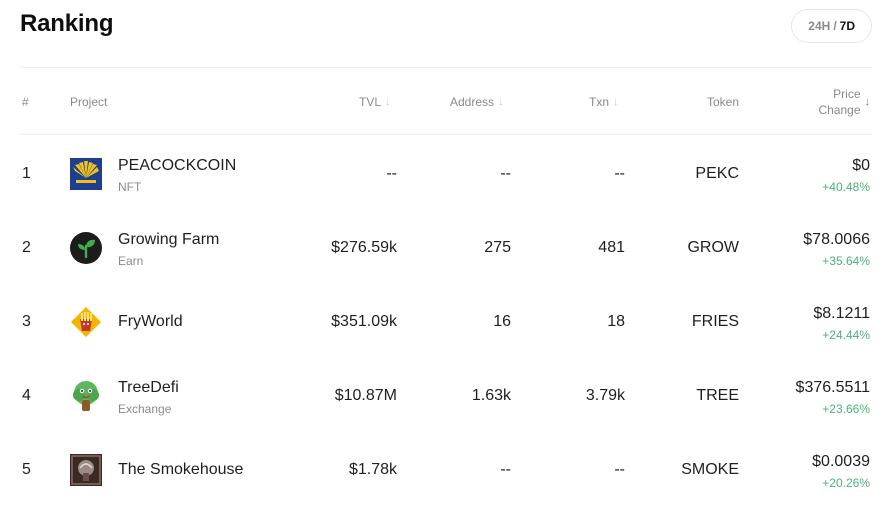  What do you see at coordinates (819, 26) in the screenshot?
I see `period-24h-option: 24H` at bounding box center [819, 26].